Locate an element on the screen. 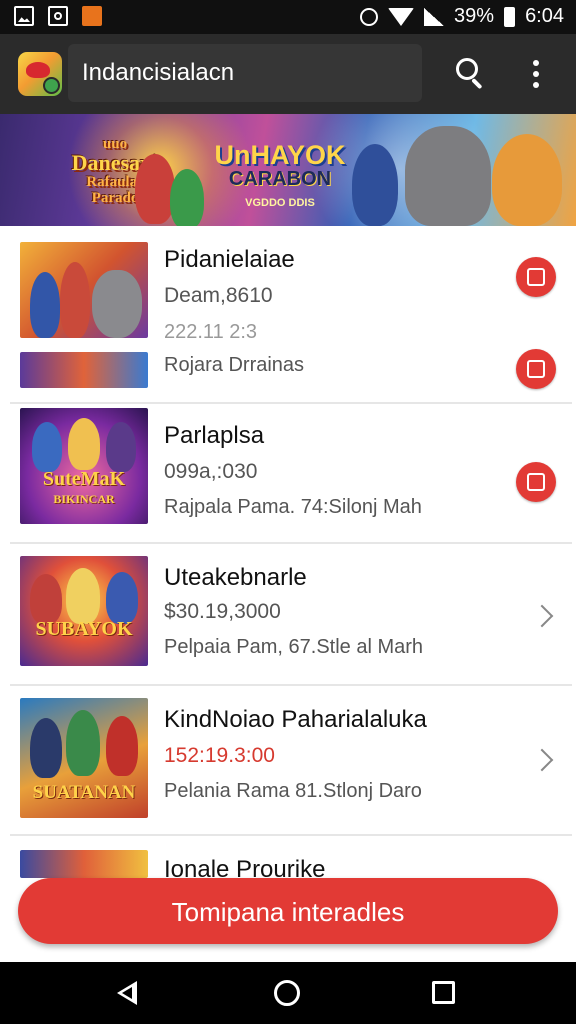  item-thumbnail: SUATANAN is located at coordinates (84, 758).